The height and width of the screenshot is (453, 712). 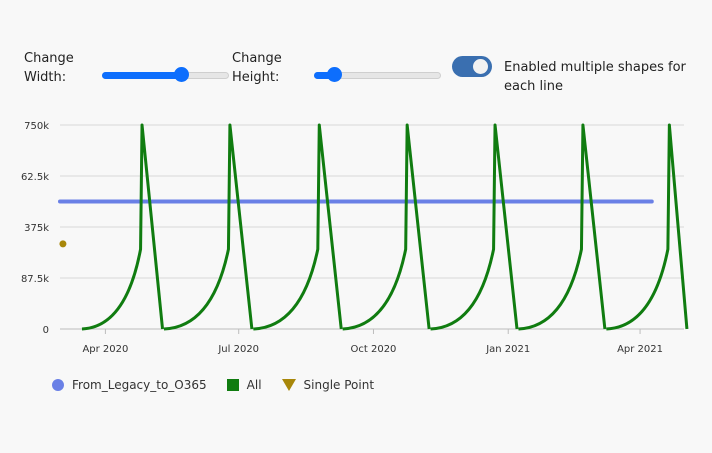 I want to click on y-tick-label: 375k, so click(x=36, y=228).